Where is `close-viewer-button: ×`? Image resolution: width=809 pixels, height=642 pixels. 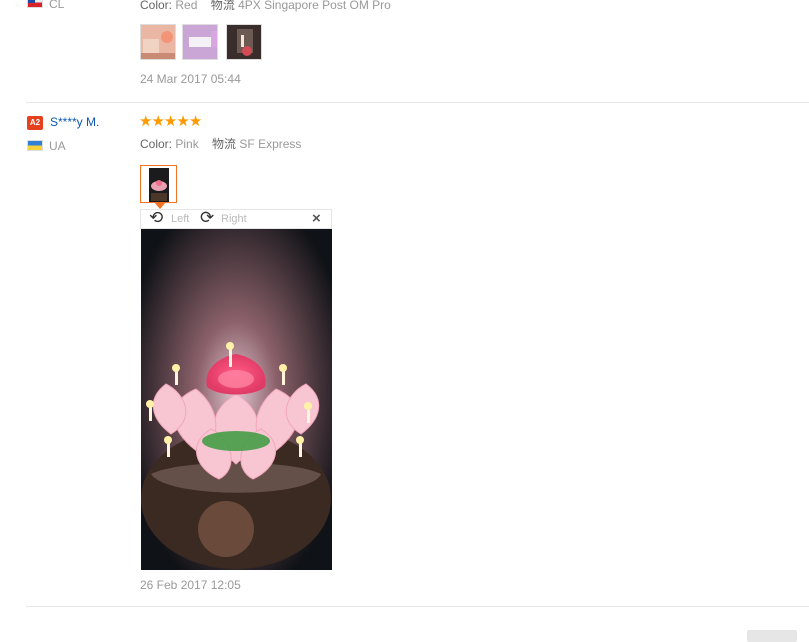
close-viewer-button: × is located at coordinates (316, 218).